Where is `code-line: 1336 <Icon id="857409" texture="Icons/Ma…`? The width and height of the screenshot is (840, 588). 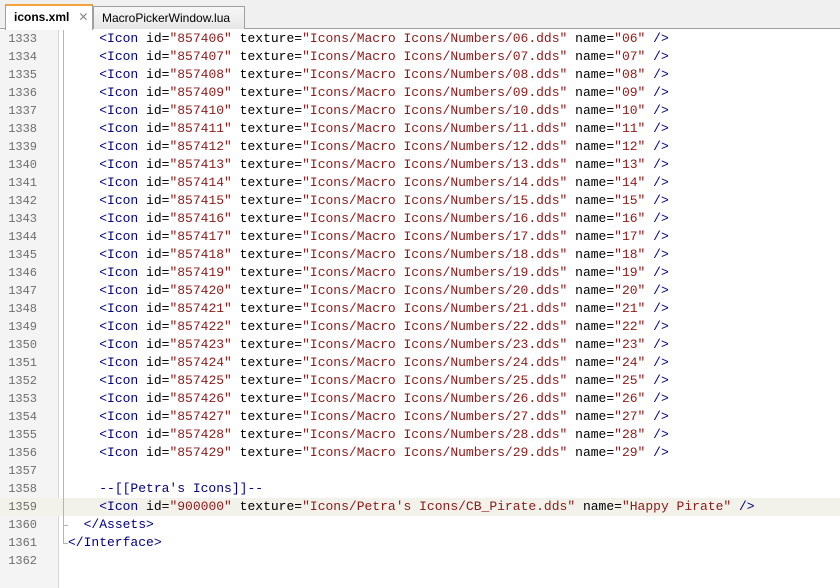 code-line: 1336 <Icon id="857409" texture="Icons/Ma… is located at coordinates (420, 93).